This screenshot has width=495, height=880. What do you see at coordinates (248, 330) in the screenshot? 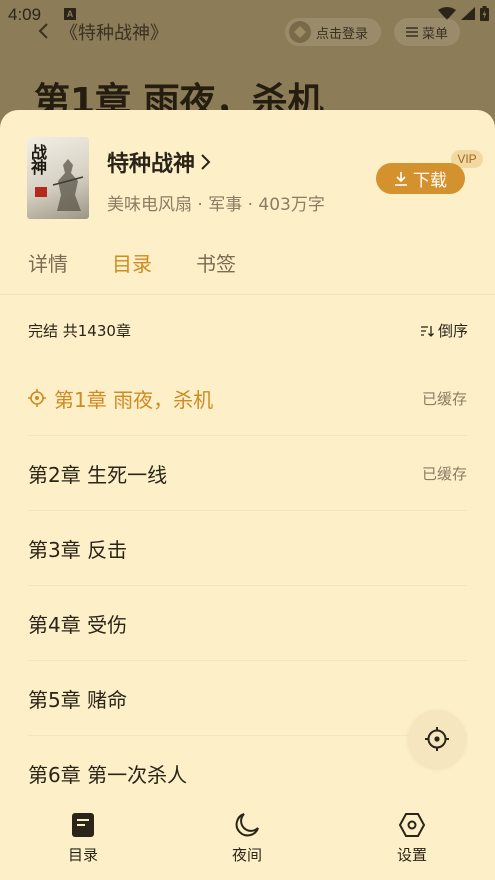
I see `catalog-summary-row: 完结 共1430章 倒序` at bounding box center [248, 330].